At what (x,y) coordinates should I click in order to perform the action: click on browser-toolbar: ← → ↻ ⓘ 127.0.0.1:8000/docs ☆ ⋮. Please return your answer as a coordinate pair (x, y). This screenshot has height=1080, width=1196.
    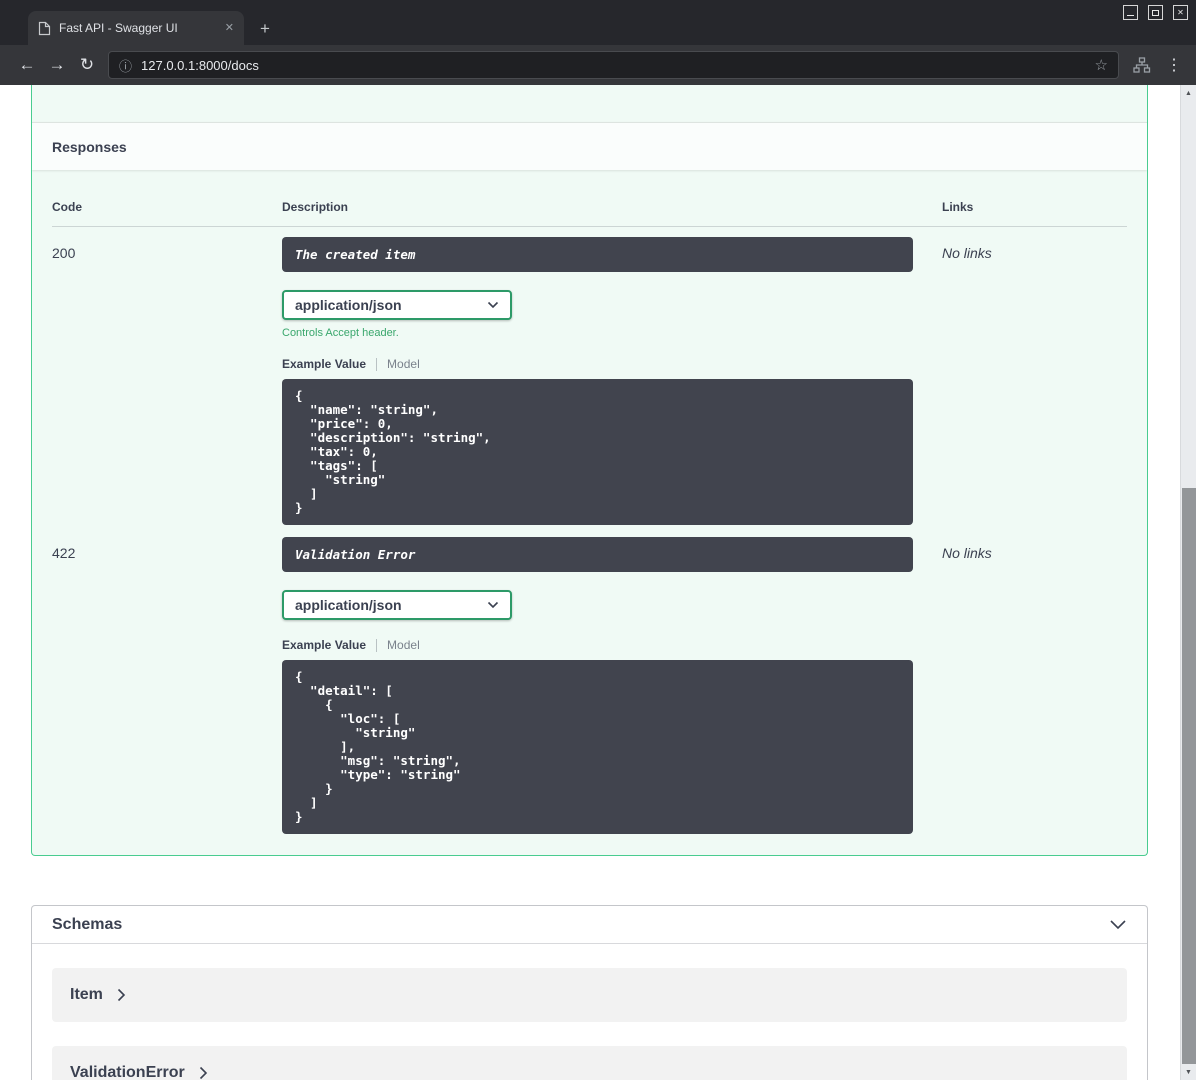
    Looking at the image, I should click on (598, 65).